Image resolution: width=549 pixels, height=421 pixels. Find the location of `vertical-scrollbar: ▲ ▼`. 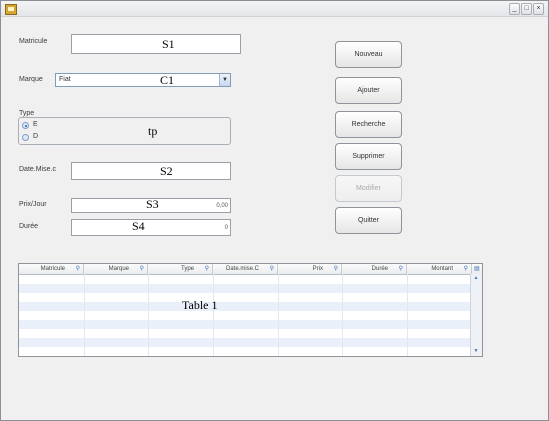

vertical-scrollbar: ▲ ▼ is located at coordinates (476, 315).